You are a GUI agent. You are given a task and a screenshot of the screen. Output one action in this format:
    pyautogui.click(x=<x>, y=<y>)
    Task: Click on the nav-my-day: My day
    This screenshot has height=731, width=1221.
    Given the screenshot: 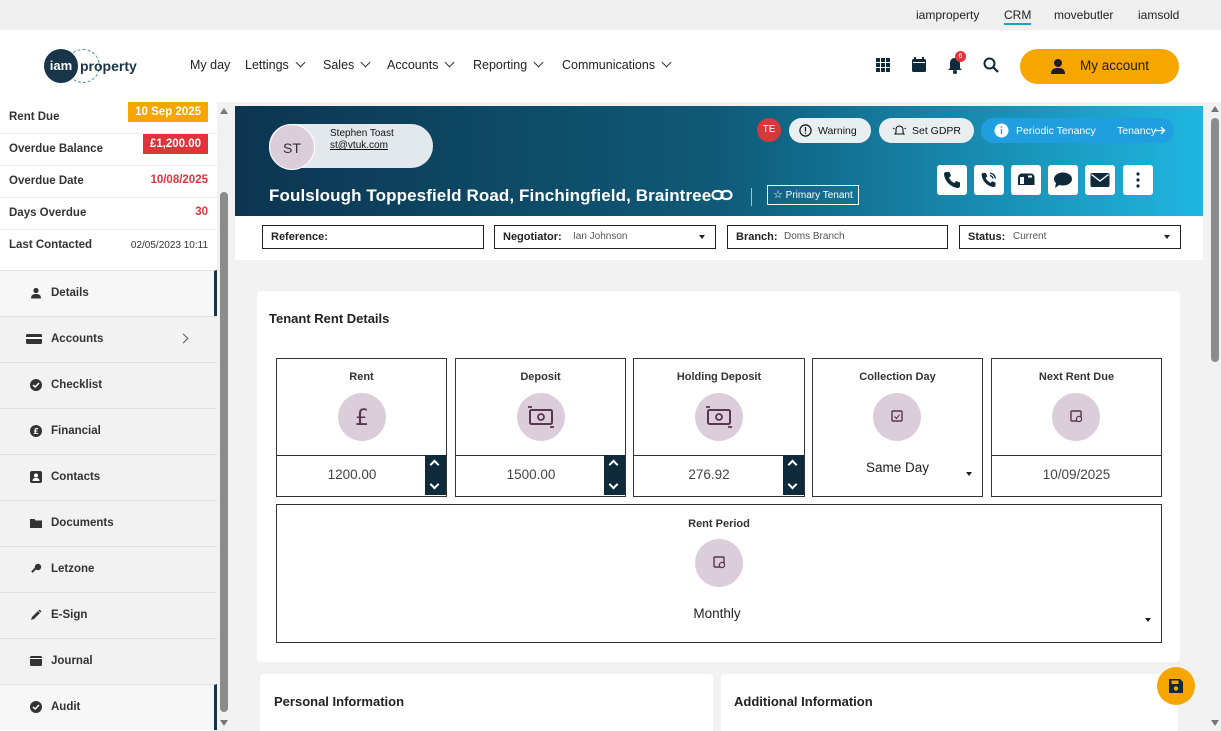 What is the action you would take?
    pyautogui.click(x=210, y=65)
    